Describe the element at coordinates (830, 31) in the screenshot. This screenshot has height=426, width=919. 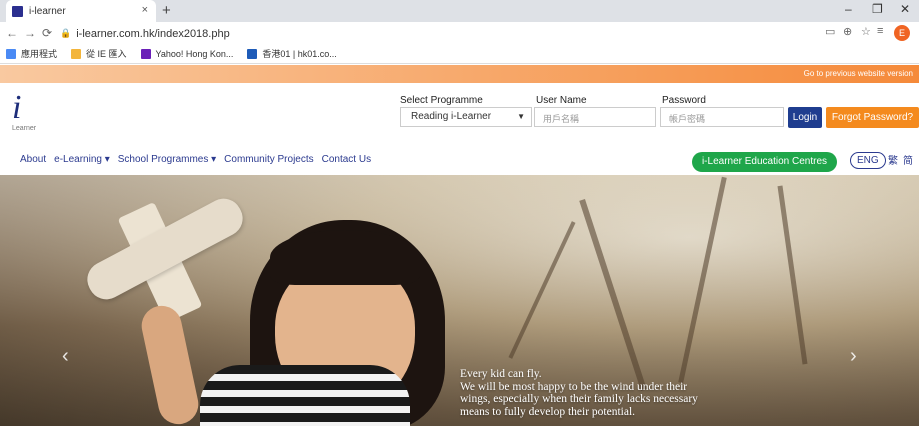
I see `cast-icon: ▭` at that location.